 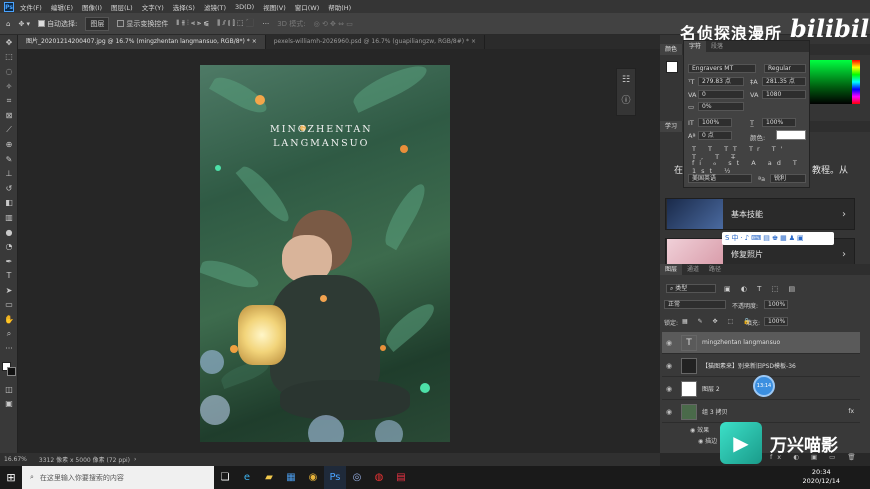 What do you see at coordinates (9, 188) in the screenshot?
I see `history-brush-icon: ↺` at bounding box center [9, 188].